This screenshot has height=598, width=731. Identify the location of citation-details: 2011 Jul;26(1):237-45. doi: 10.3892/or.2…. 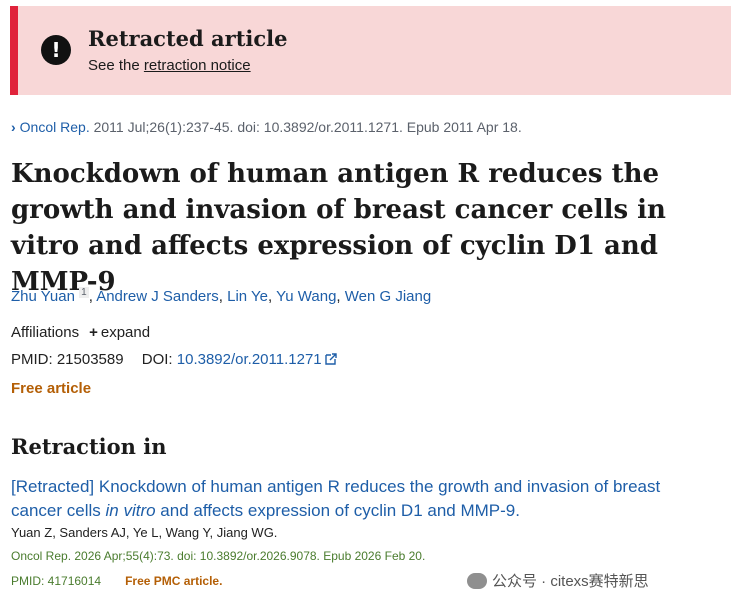
(305, 127).